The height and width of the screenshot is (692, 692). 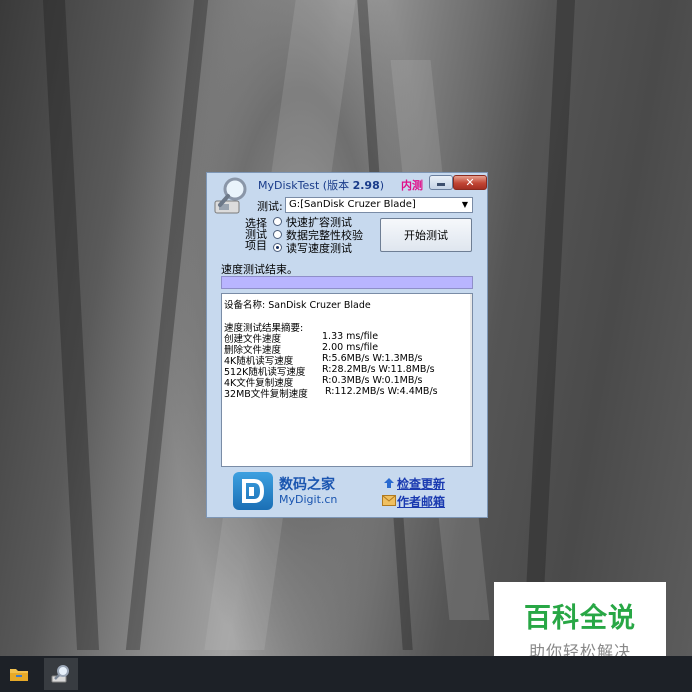 What do you see at coordinates (470, 182) in the screenshot?
I see `close-button: ✕` at bounding box center [470, 182].